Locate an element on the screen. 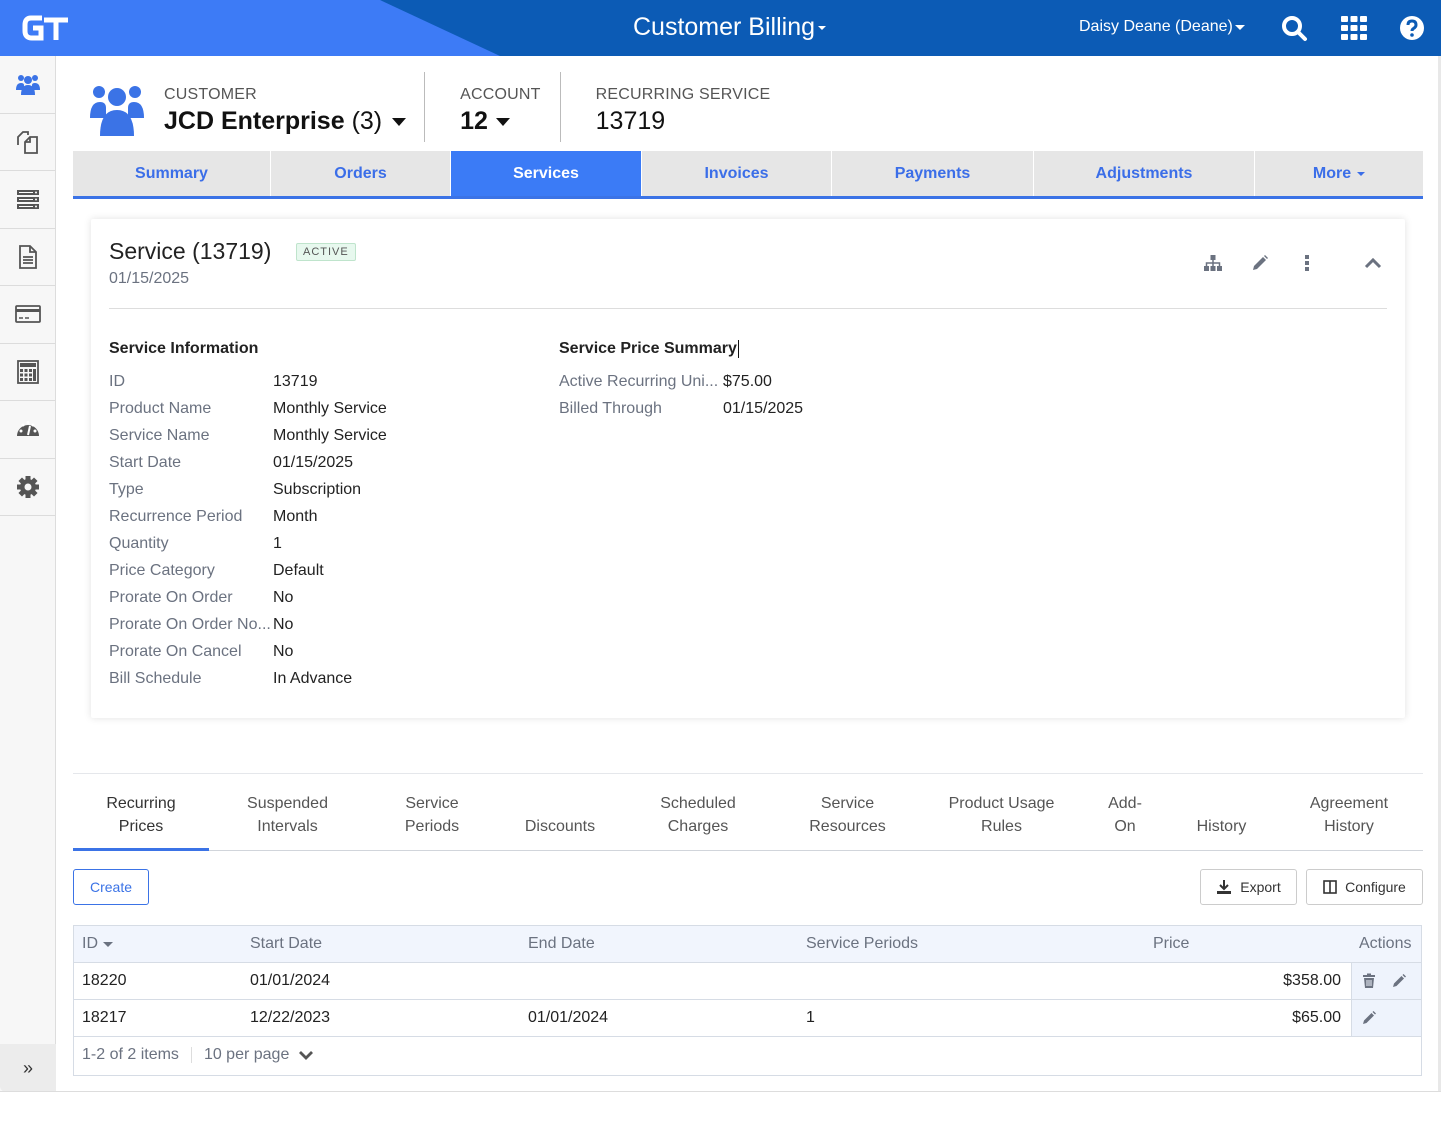  info-value: Month is located at coordinates (295, 516).